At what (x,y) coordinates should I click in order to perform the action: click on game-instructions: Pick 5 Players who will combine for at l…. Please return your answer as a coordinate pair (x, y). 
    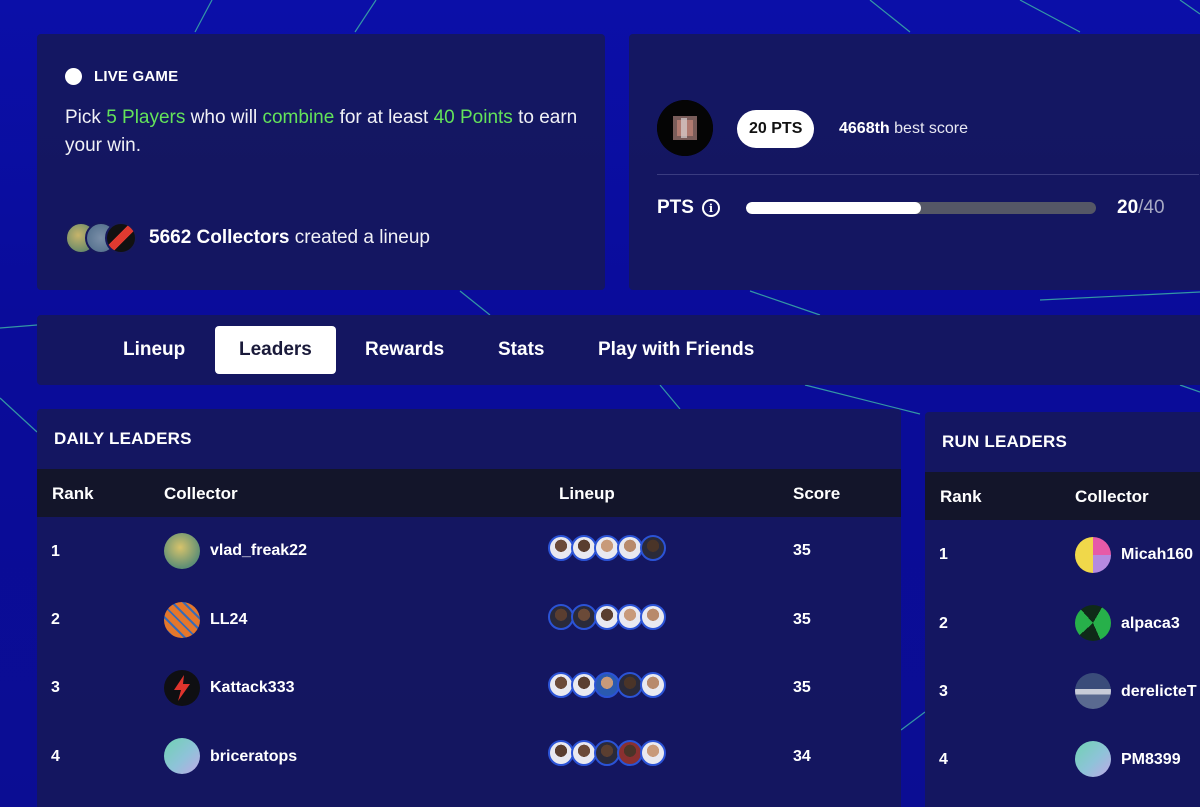
    Looking at the image, I should click on (325, 132).